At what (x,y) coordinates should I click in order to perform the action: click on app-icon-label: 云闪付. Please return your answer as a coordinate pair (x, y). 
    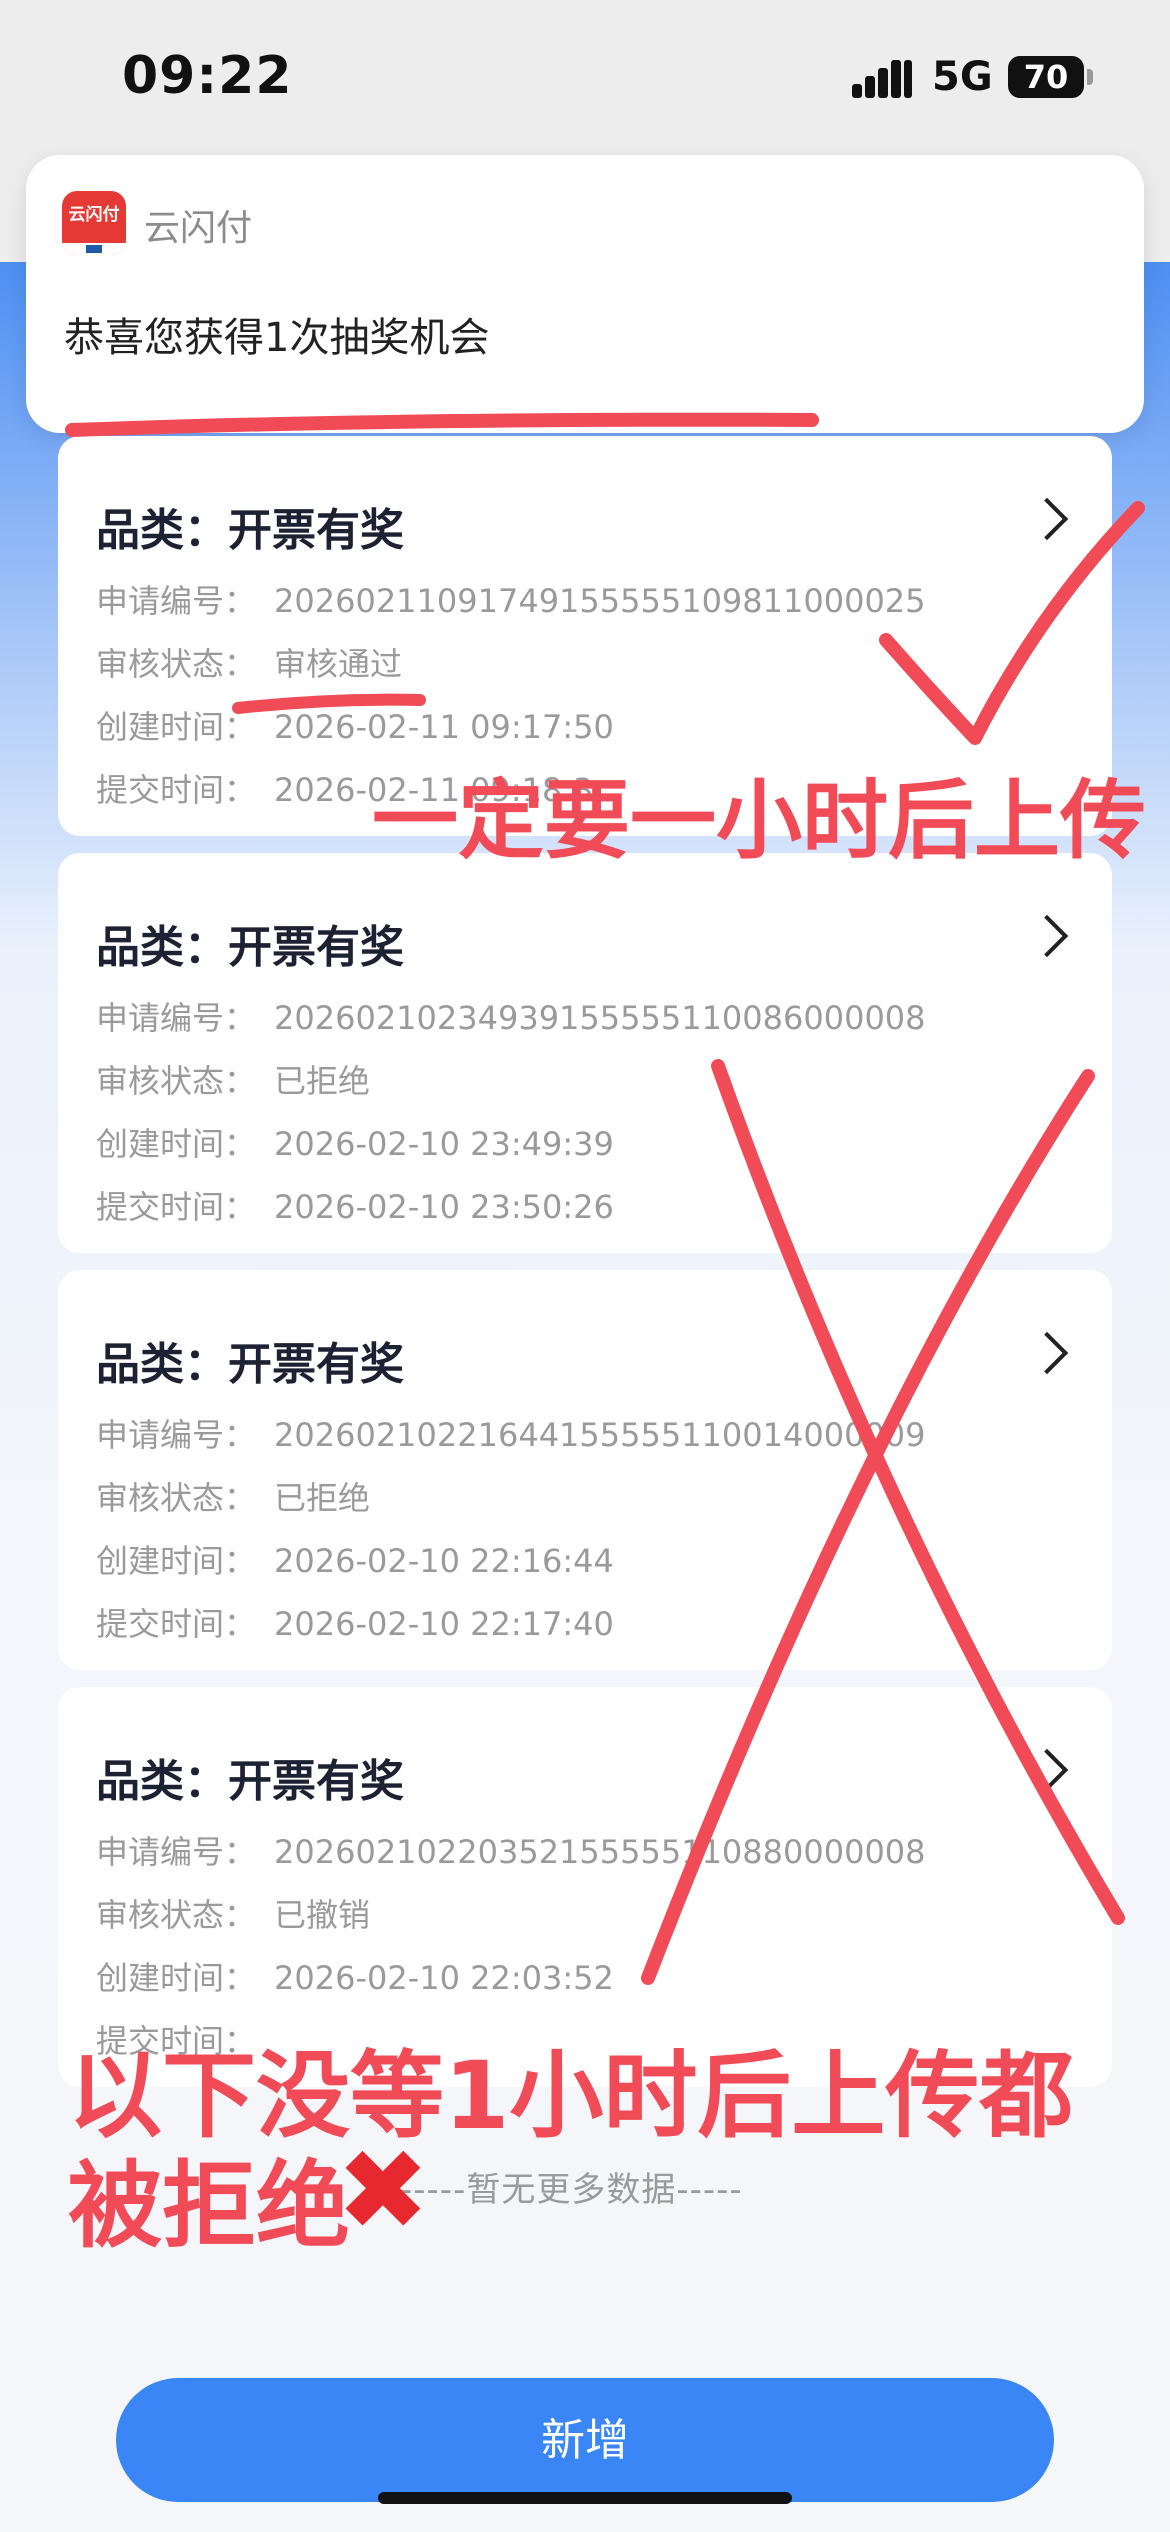
    Looking at the image, I should click on (94, 215).